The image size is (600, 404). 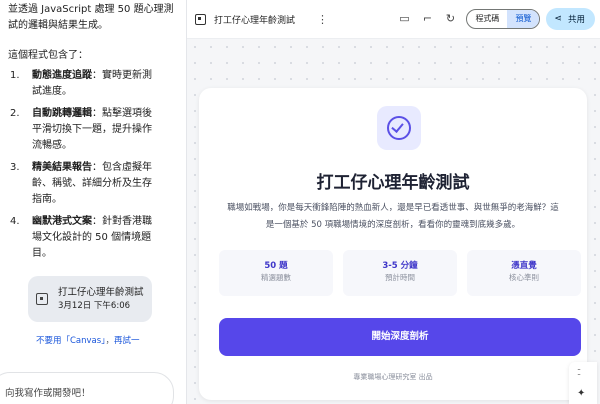 I want to click on share-icon: ⋖, so click(x=558, y=19).